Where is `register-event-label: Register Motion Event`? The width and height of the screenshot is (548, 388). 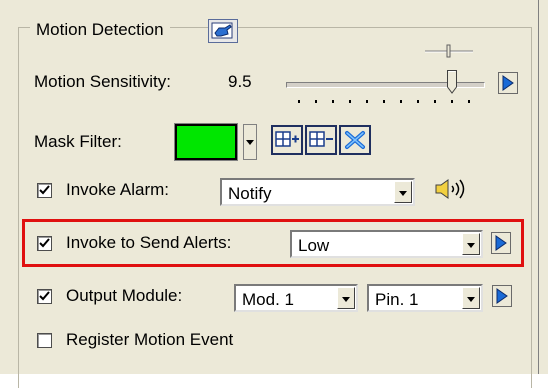 register-event-label: Register Motion Event is located at coordinates (150, 339).